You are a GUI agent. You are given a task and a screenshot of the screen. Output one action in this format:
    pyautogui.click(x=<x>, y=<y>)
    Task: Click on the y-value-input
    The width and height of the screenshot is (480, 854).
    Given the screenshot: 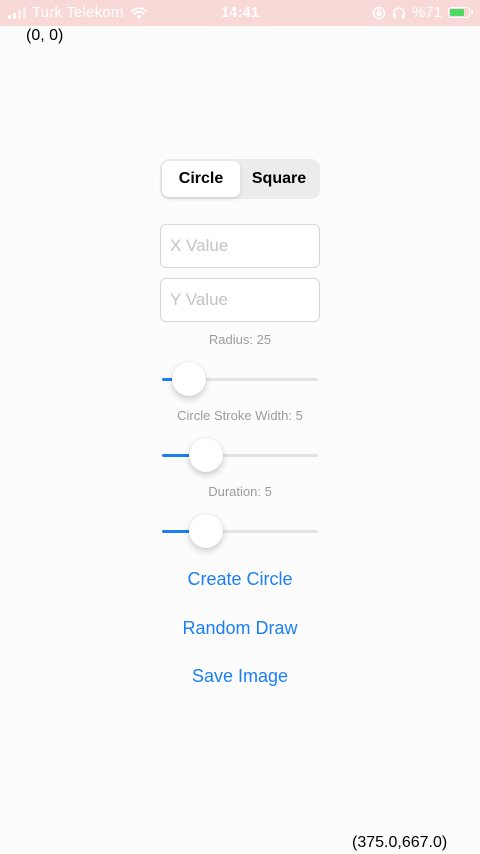 What is the action you would take?
    pyautogui.click(x=240, y=300)
    